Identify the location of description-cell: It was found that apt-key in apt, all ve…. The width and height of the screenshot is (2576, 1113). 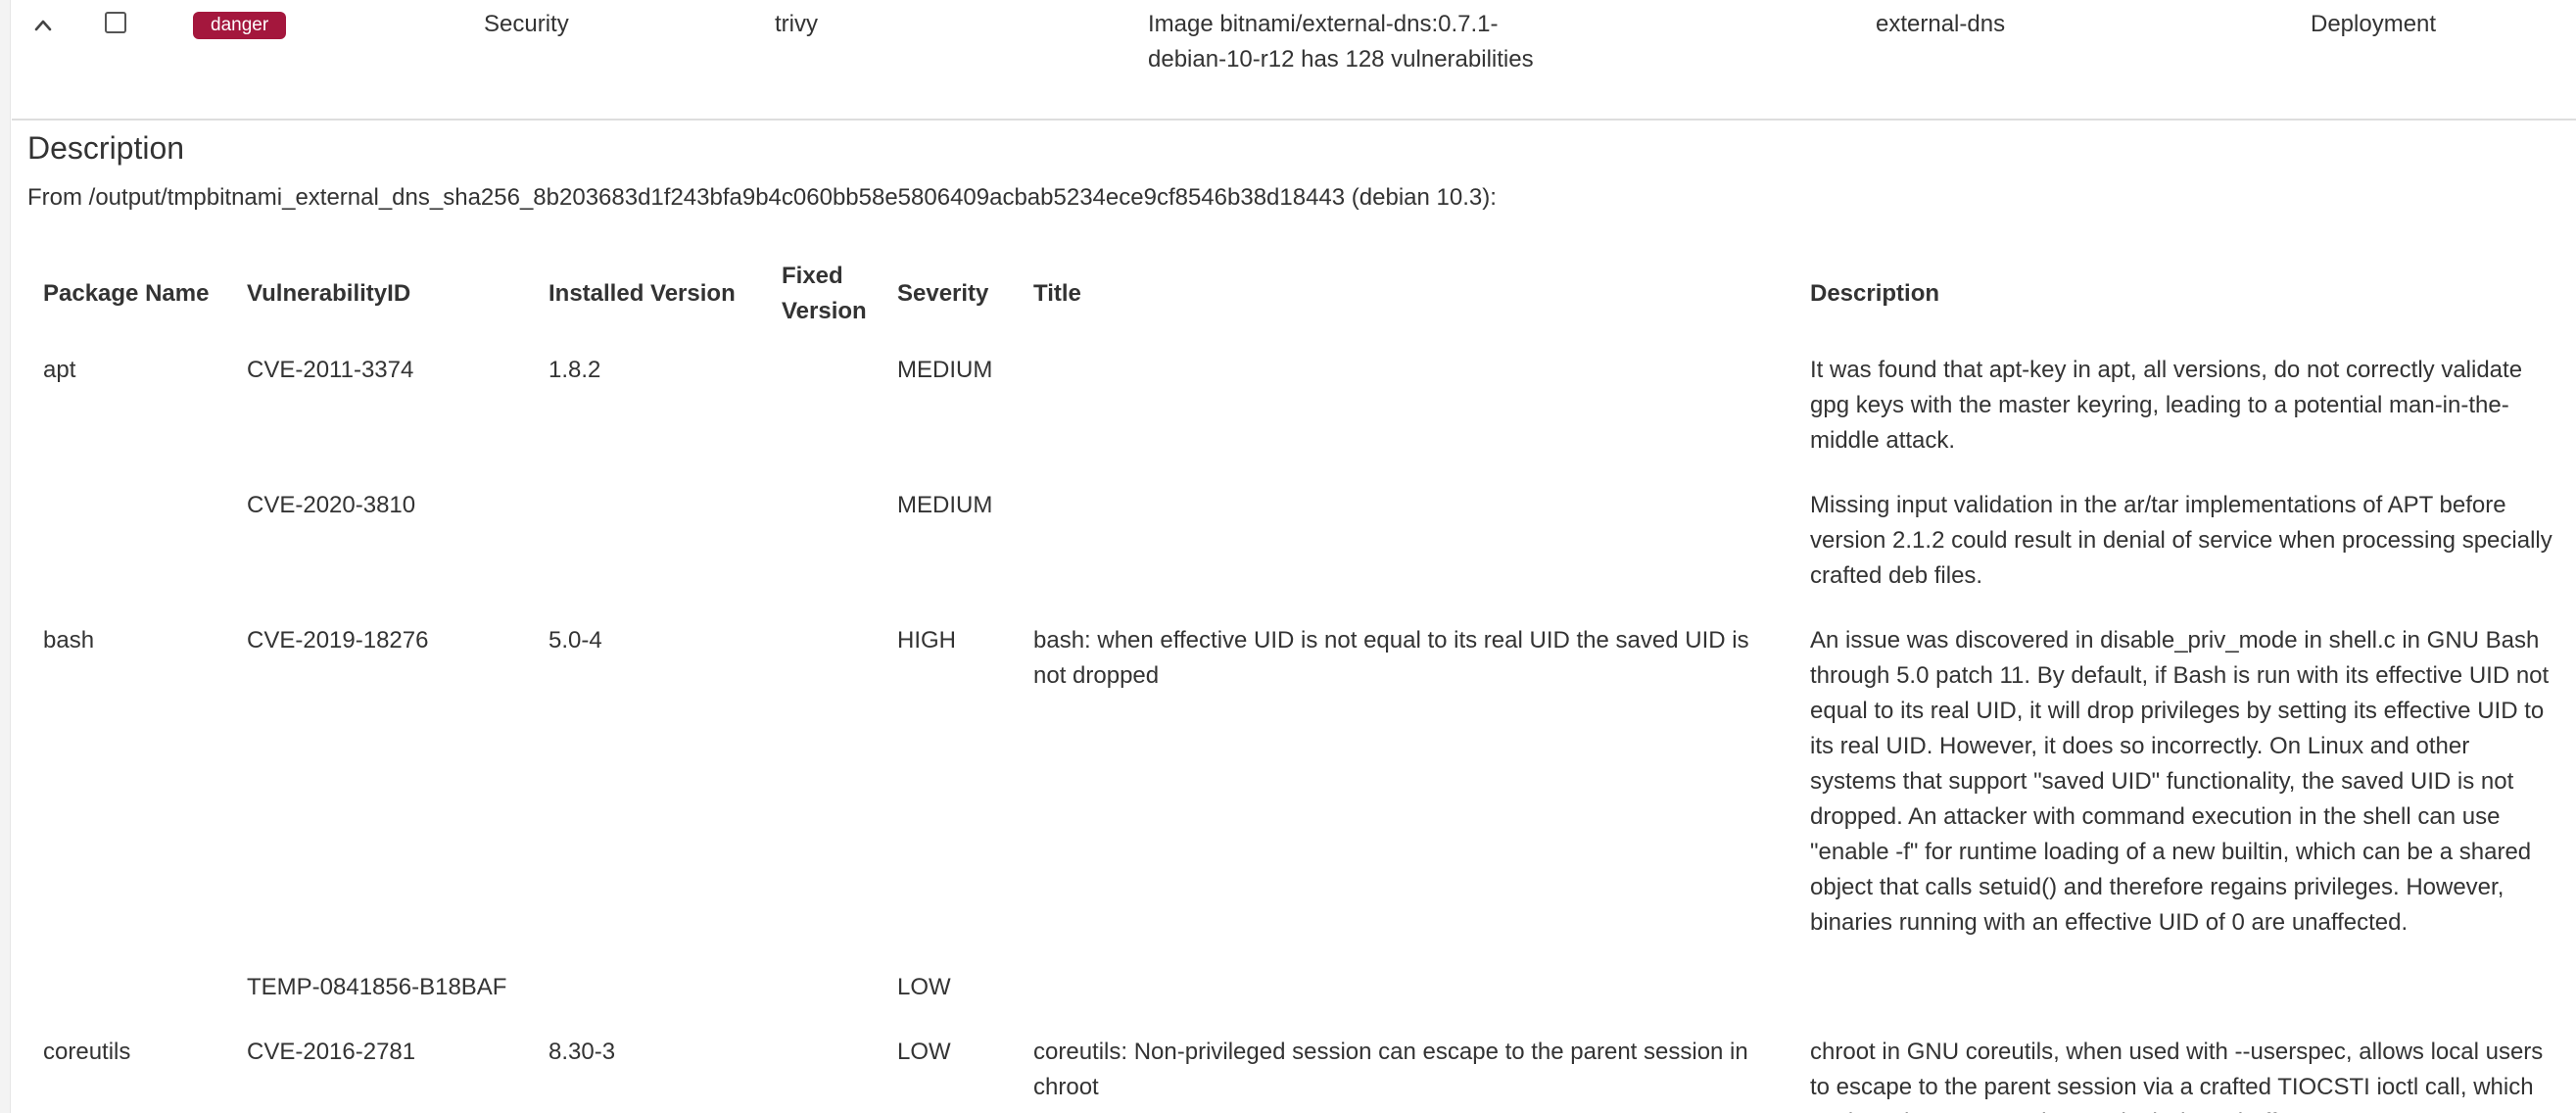
(2166, 405).